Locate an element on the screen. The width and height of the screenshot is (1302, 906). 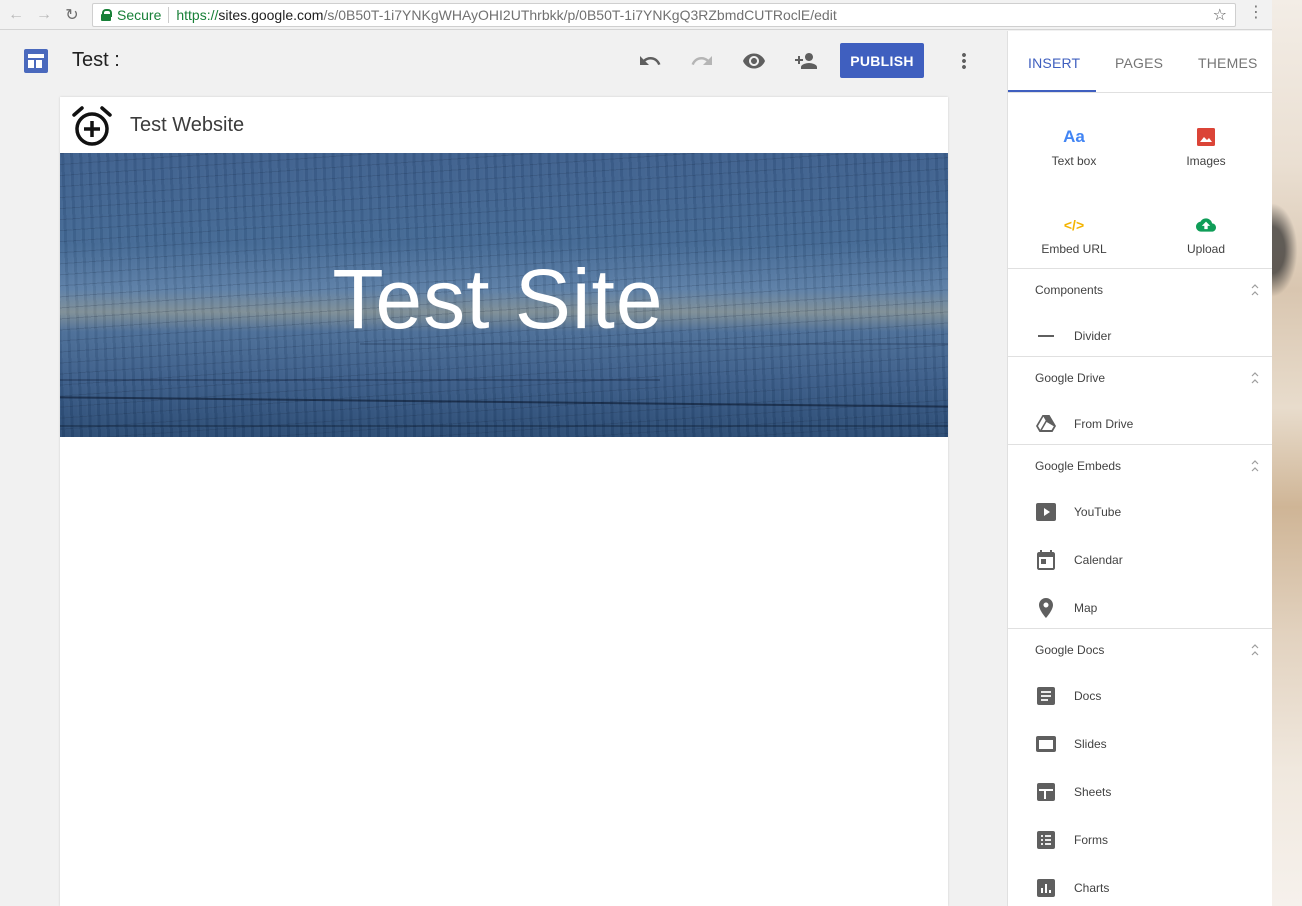
section-title-components: Components is located at coordinates (1069, 290).